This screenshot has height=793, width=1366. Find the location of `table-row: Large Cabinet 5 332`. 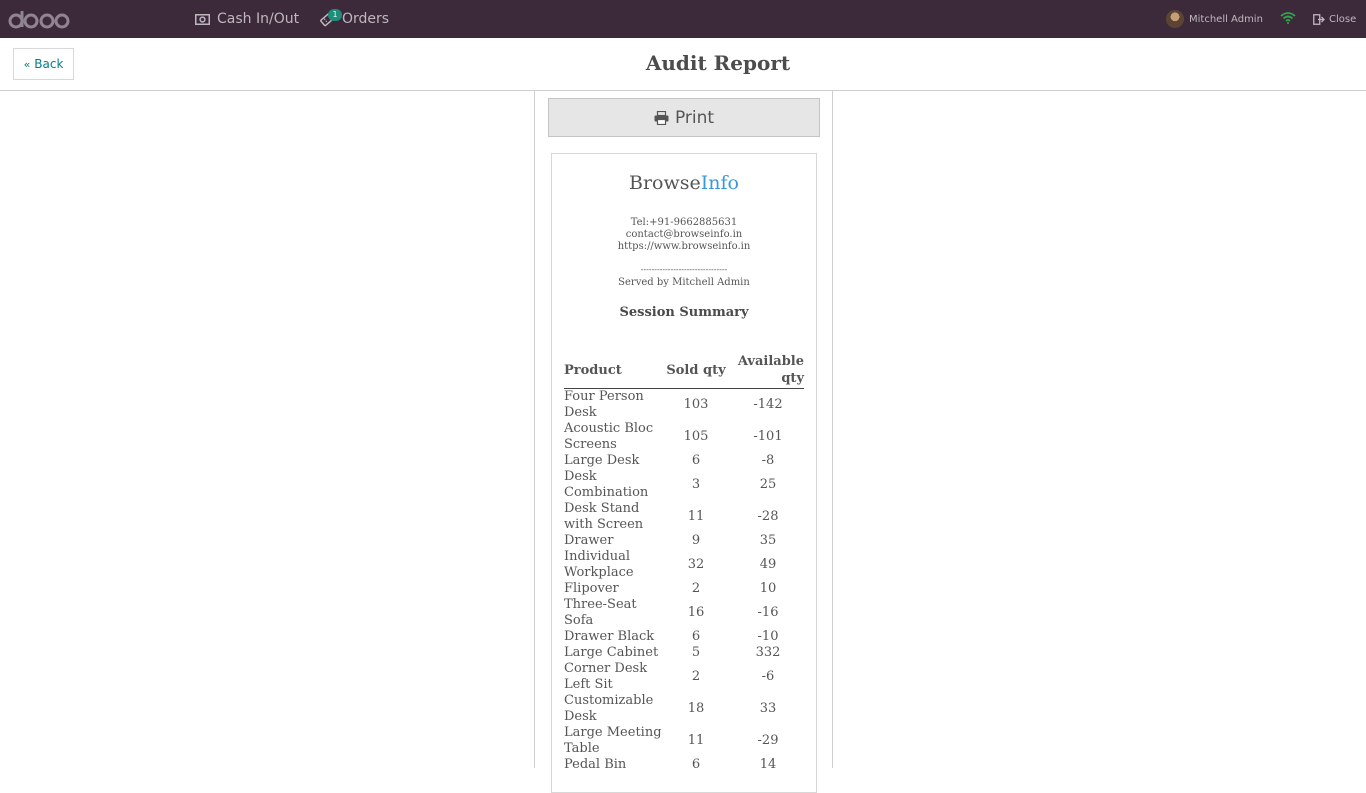

table-row: Large Cabinet 5 332 is located at coordinates (684, 653).